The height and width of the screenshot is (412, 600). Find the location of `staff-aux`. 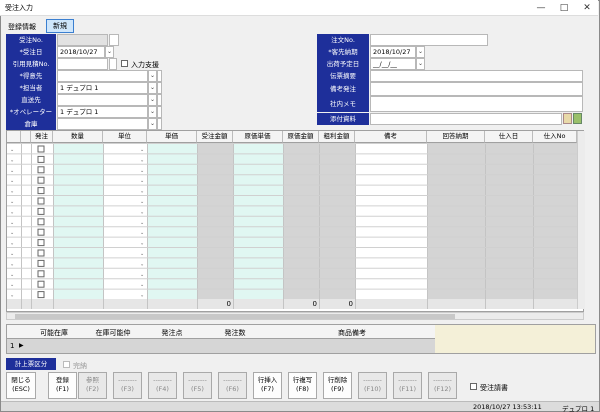

staff-aux is located at coordinates (159, 88).